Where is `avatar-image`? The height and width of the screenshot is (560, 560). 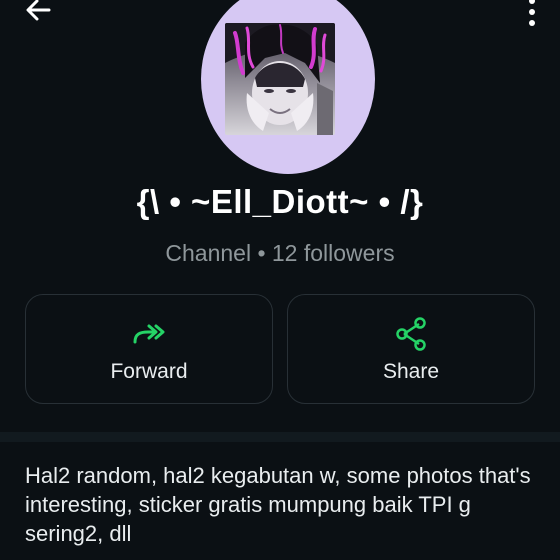
avatar-image is located at coordinates (280, 79).